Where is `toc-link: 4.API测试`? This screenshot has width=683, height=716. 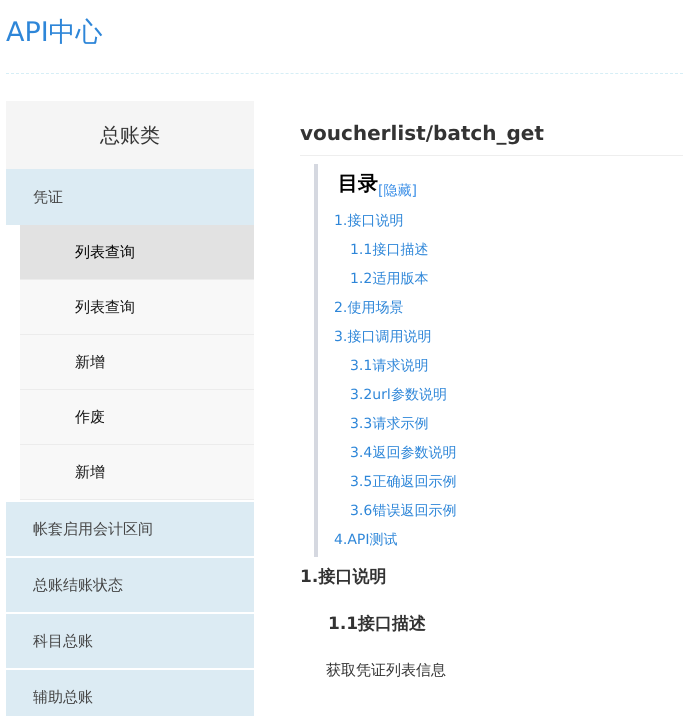 toc-link: 4.API测试 is located at coordinates (366, 540).